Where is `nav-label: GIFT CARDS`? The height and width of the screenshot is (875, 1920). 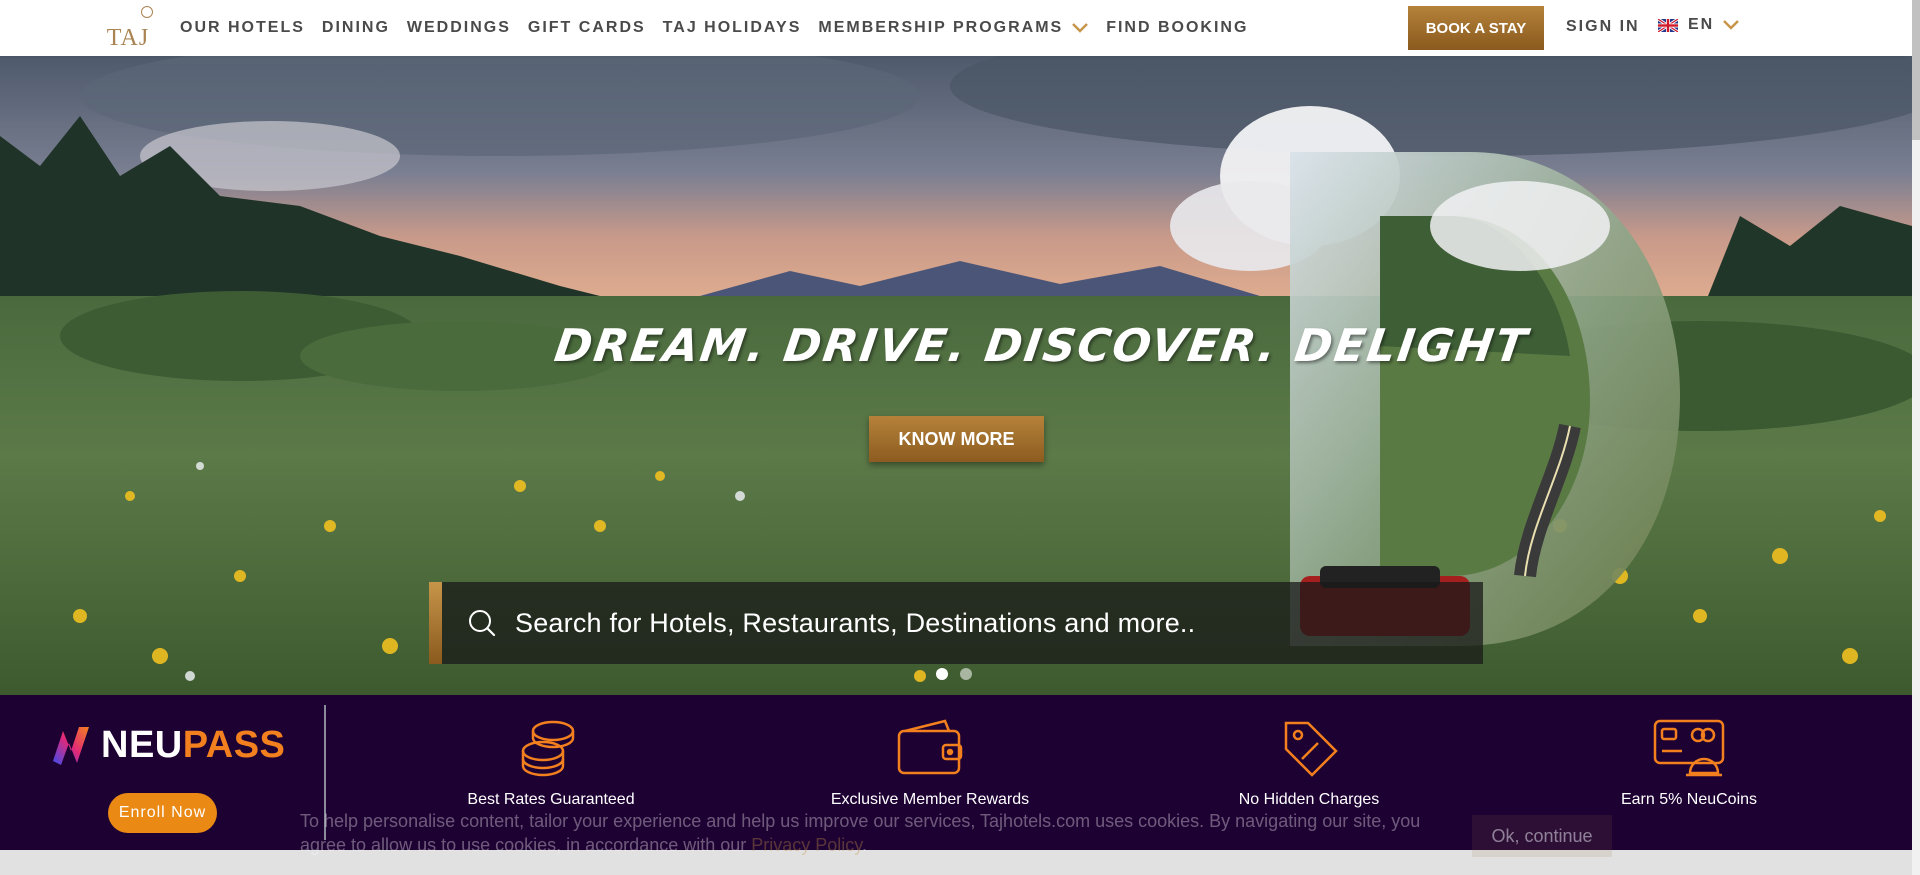 nav-label: GIFT CARDS is located at coordinates (586, 27).